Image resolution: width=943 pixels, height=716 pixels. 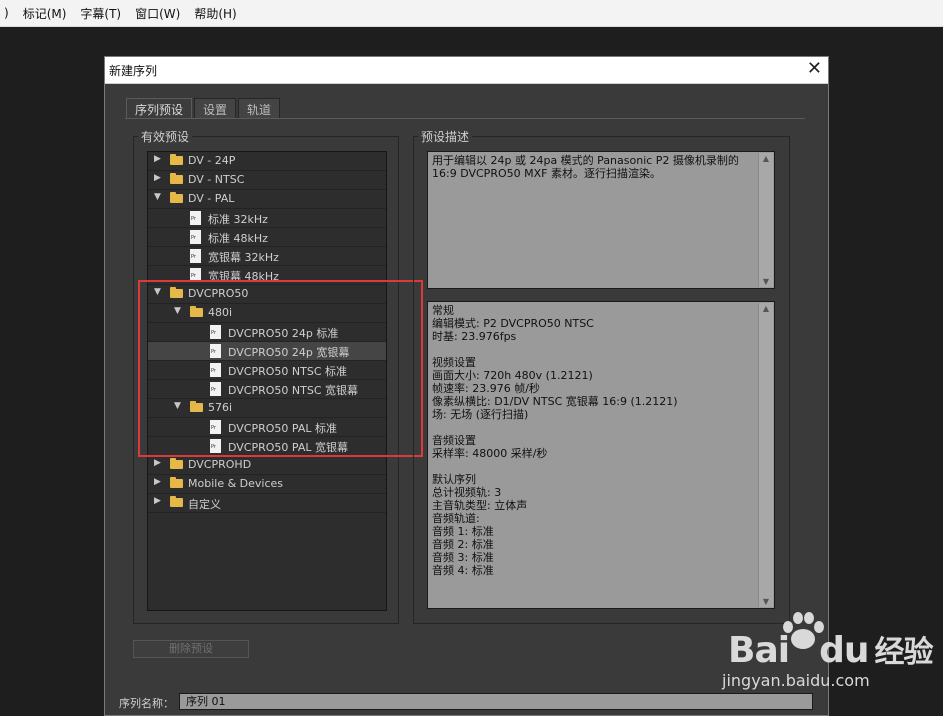 What do you see at coordinates (211, 198) in the screenshot?
I see `tree-row-label: DV - PAL` at bounding box center [211, 198].